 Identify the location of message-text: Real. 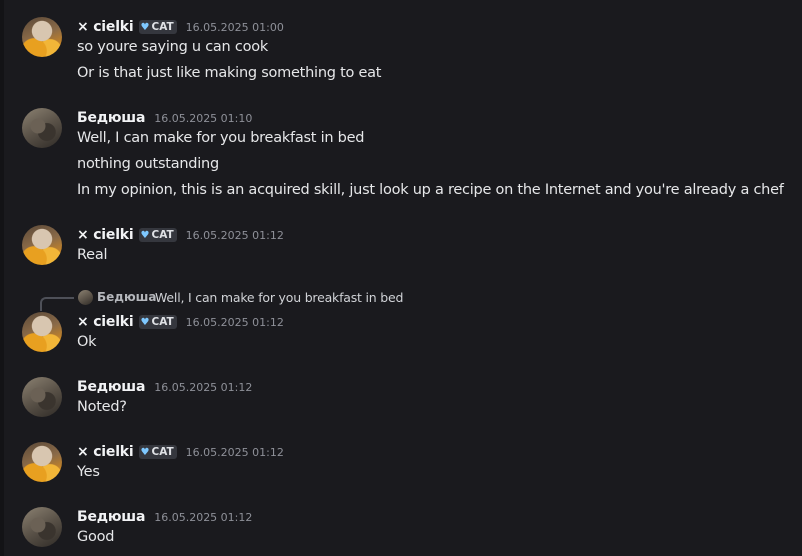
(92, 255).